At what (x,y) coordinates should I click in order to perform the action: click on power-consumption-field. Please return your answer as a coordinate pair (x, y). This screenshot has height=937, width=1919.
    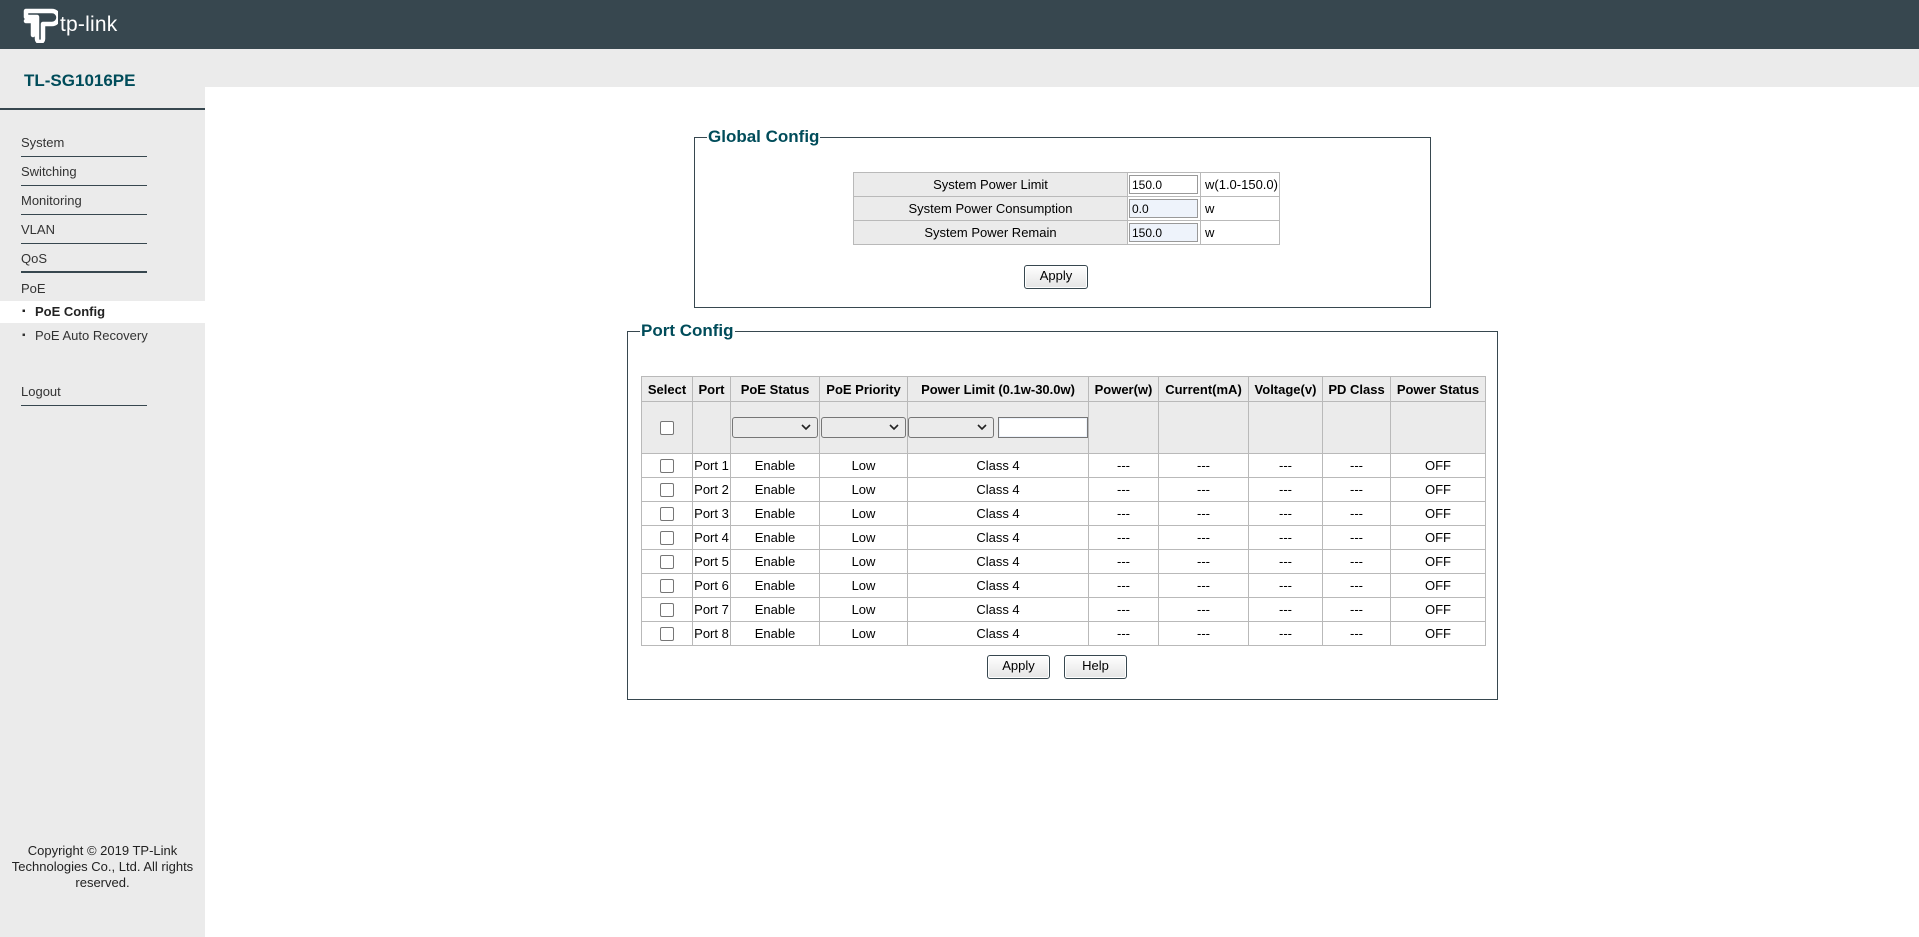
    Looking at the image, I should click on (1163, 208).